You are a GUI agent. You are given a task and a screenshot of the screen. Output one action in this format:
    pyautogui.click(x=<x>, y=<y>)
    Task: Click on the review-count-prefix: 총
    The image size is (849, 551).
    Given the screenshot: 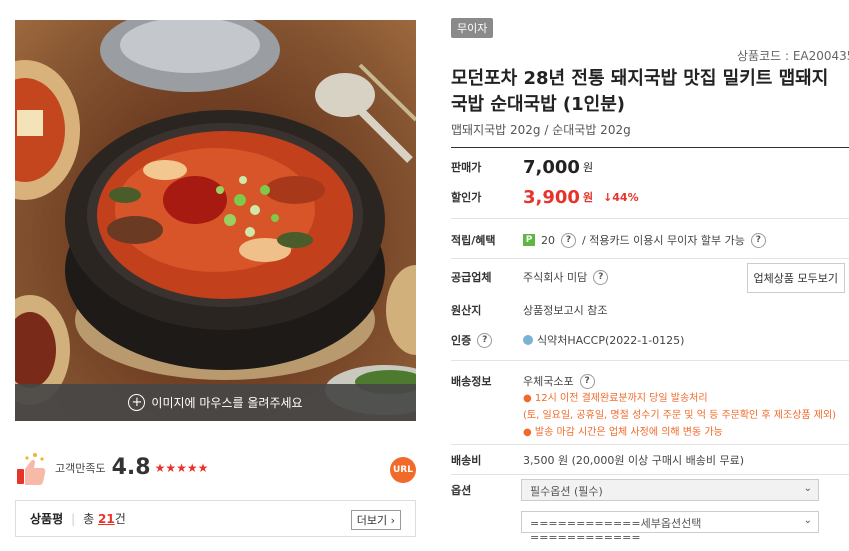 What is the action you would take?
    pyautogui.click(x=89, y=519)
    